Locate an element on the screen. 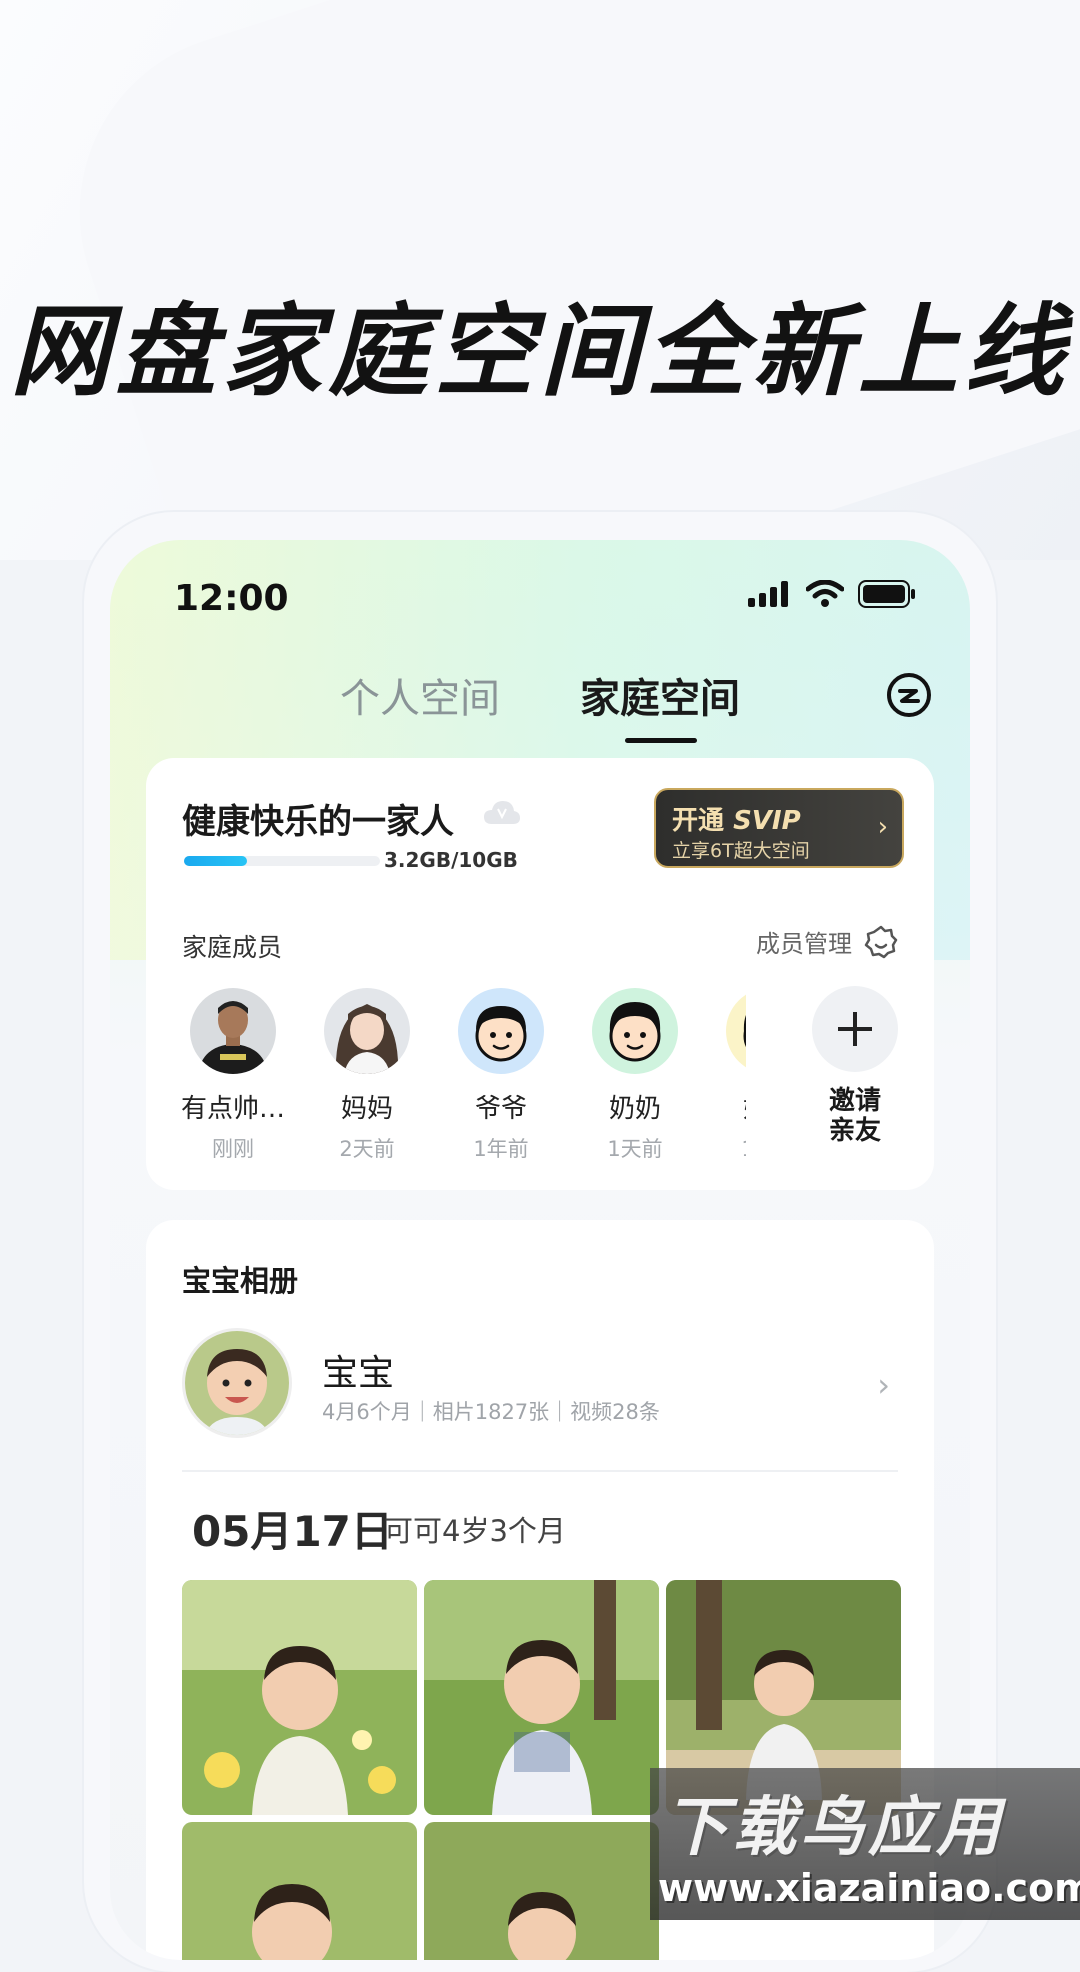 Image resolution: width=1080 pixels, height=1972 pixels. family-space-name: 健康快乐的一家人 is located at coordinates (318, 822).